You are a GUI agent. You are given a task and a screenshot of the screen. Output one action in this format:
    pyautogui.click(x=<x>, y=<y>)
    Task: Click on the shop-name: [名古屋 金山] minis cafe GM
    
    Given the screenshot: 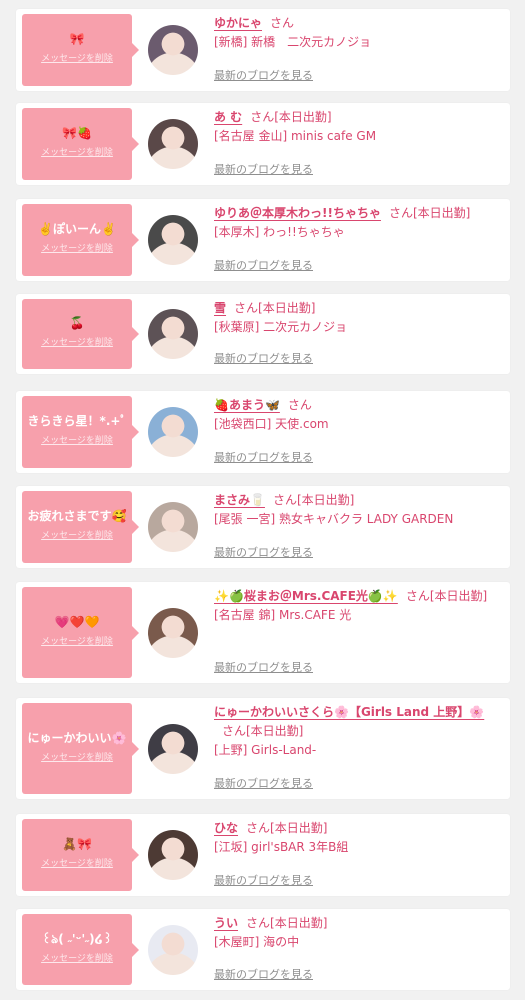 What is the action you would take?
    pyautogui.click(x=359, y=136)
    